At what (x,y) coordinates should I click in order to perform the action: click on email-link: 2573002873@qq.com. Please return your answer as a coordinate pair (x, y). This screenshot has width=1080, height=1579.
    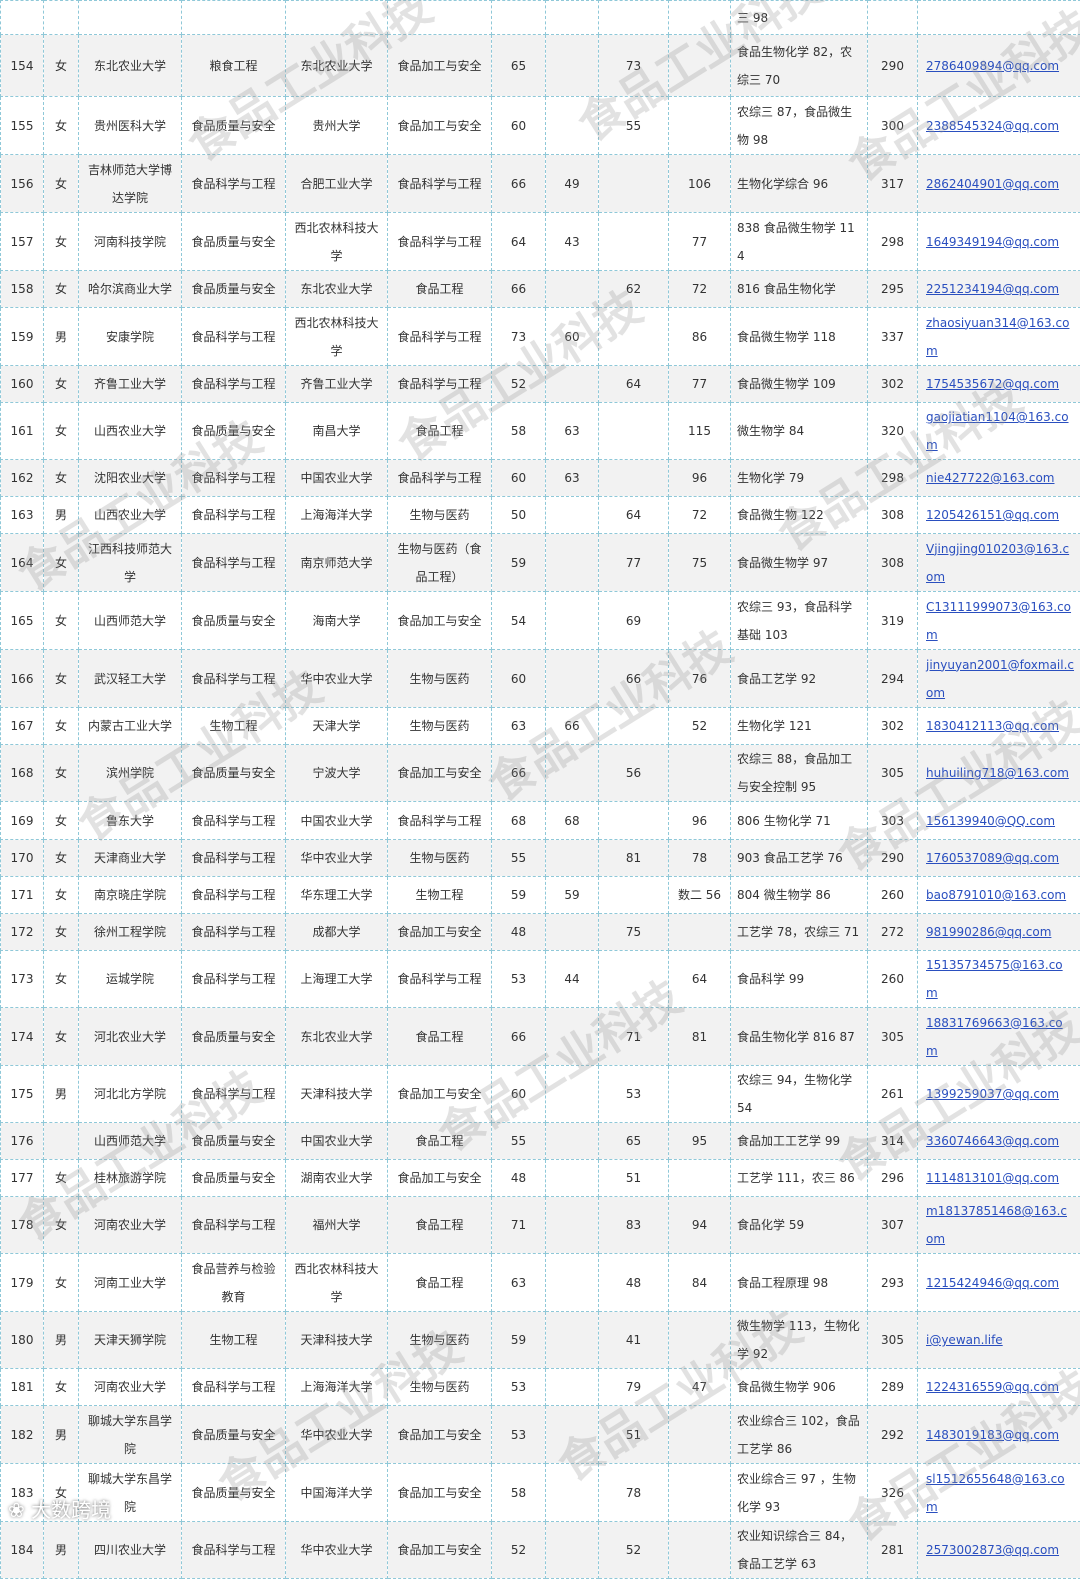
    Looking at the image, I should click on (992, 1550).